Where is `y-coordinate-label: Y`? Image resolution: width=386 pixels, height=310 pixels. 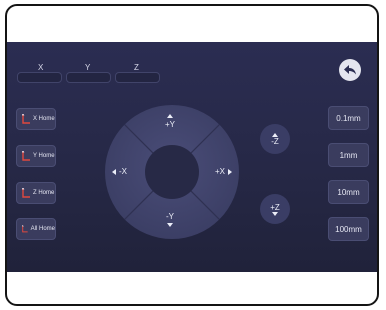
y-coordinate-label: Y is located at coordinates (88, 67).